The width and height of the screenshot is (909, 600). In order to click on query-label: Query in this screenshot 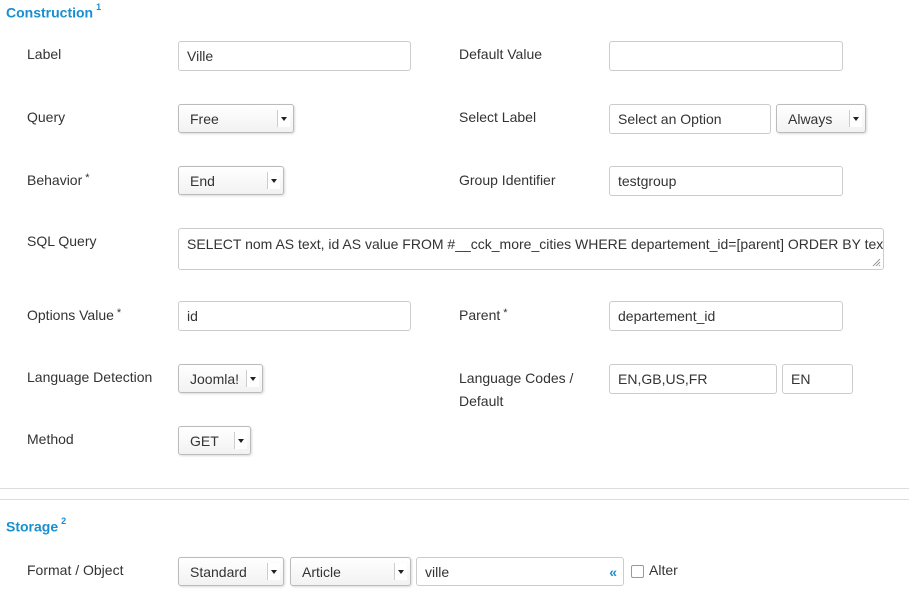, I will do `click(46, 117)`.